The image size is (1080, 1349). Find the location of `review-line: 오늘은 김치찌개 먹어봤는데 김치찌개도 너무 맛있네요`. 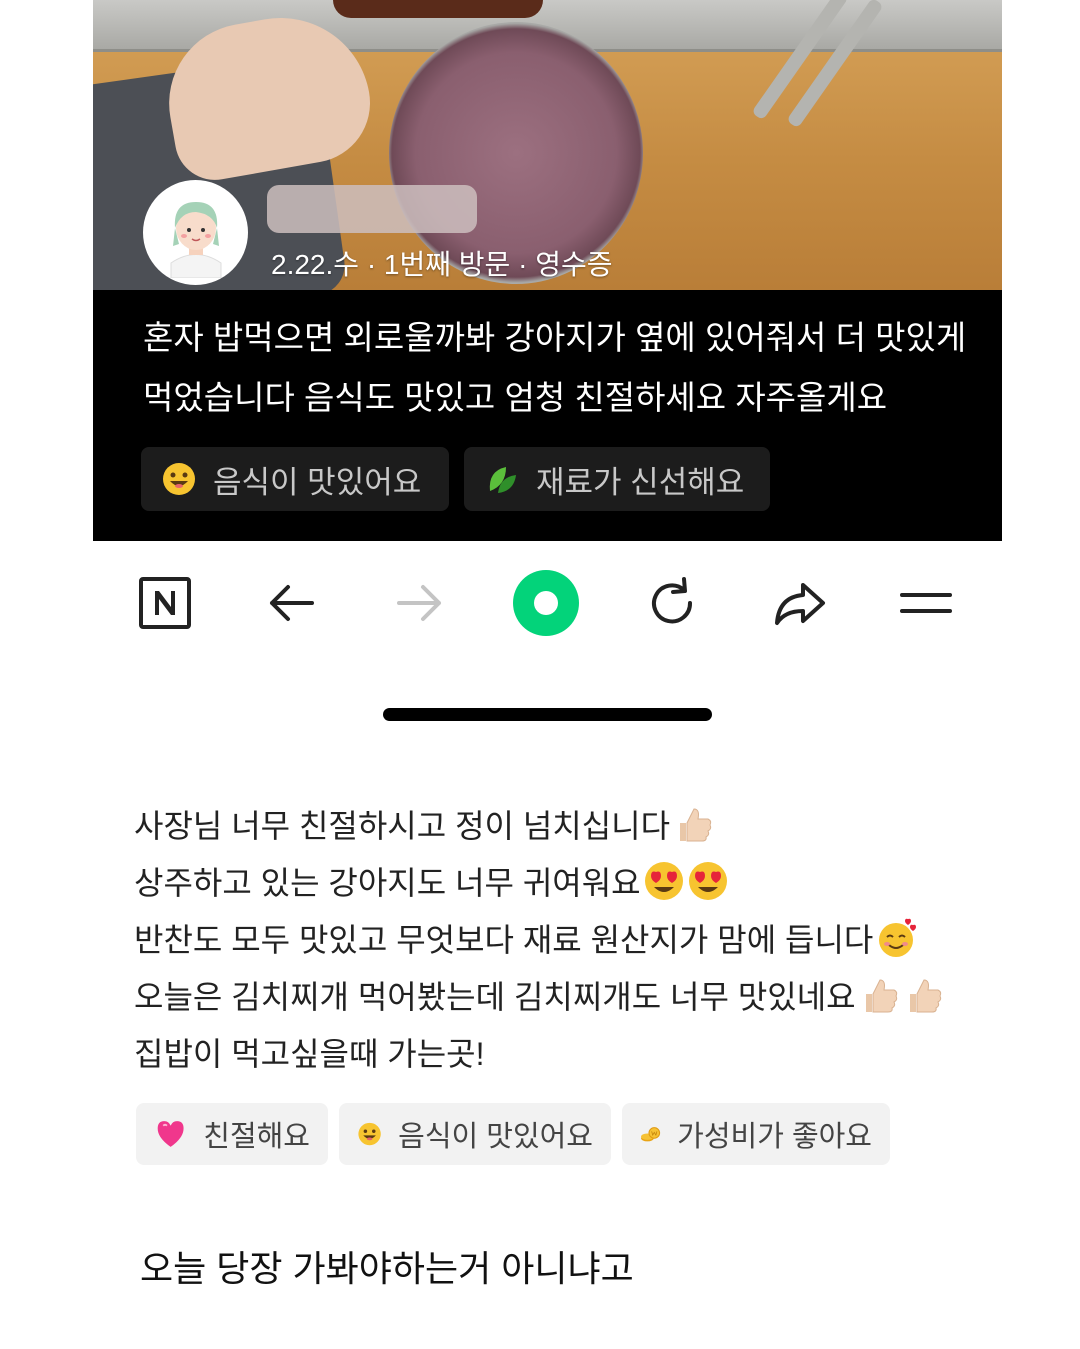

review-line: 오늘은 김치찌개 먹어봤는데 김치찌개도 너무 맛있네요 is located at coordinates (584, 997).